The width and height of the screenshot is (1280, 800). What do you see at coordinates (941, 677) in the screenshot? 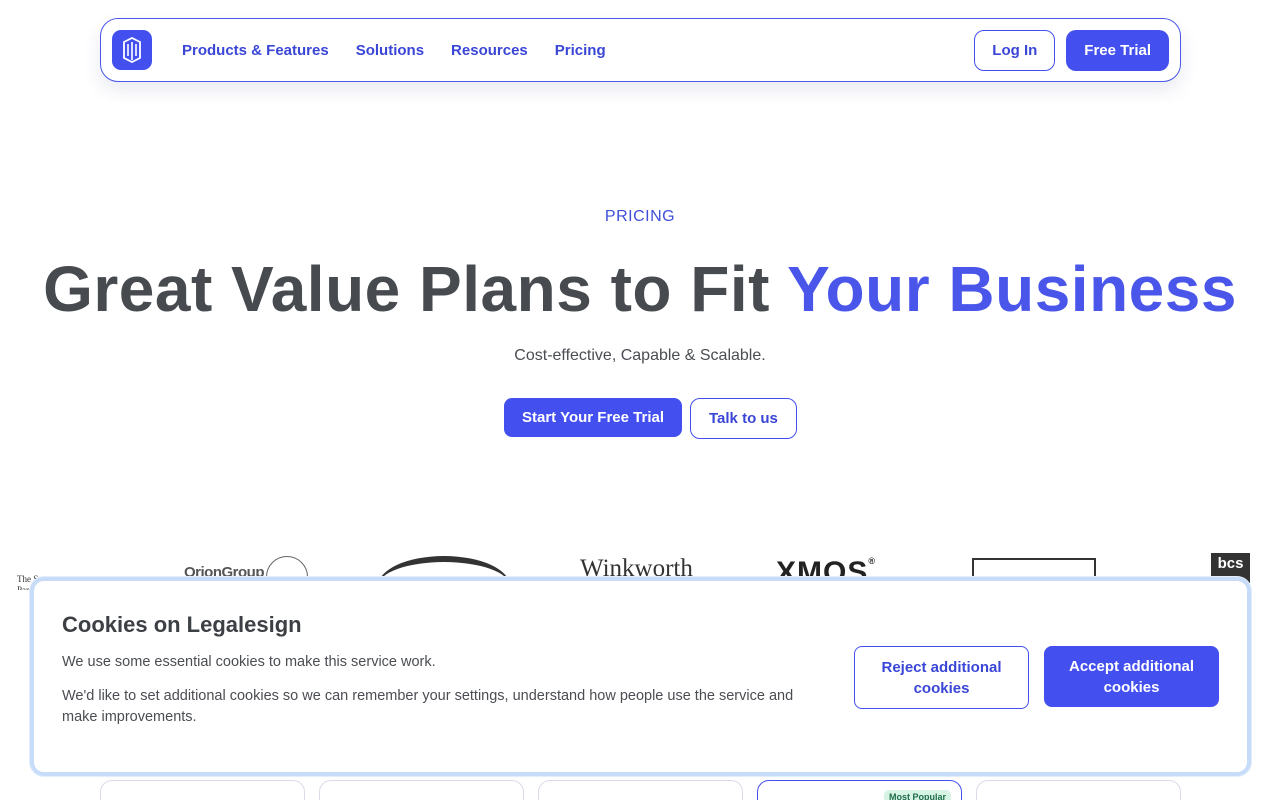
I see `reject-cookies-button: Reject additional cookies` at bounding box center [941, 677].